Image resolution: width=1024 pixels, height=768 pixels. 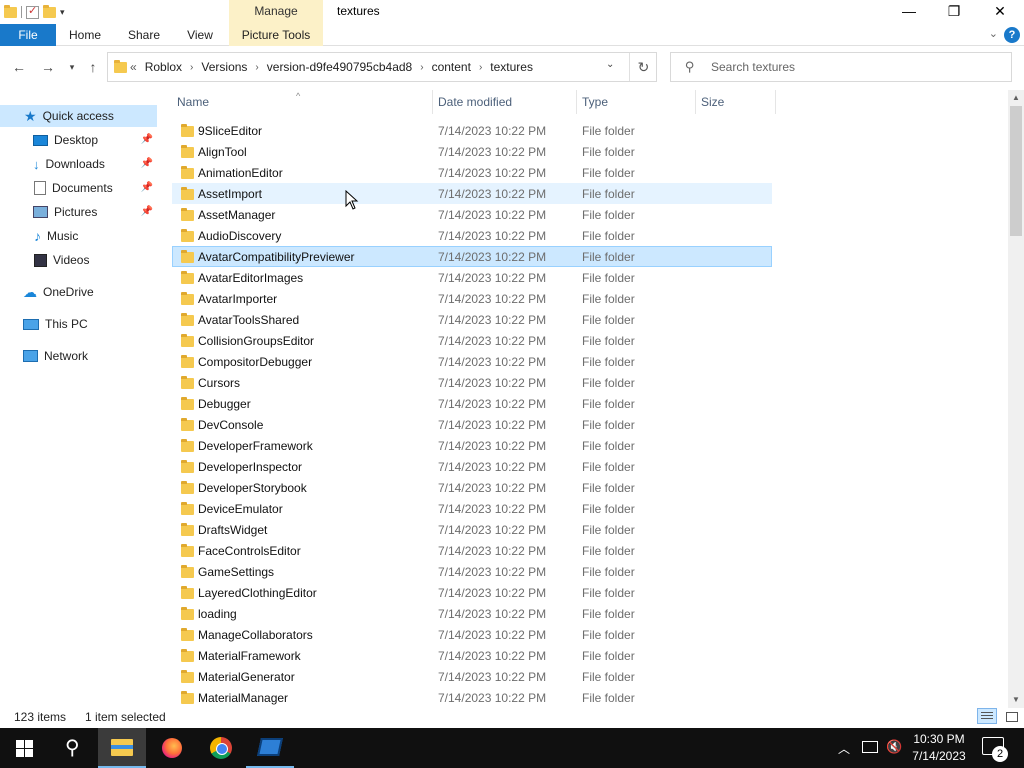 I want to click on sidebar-item-desktop: Desktop 📌, so click(x=78, y=140).